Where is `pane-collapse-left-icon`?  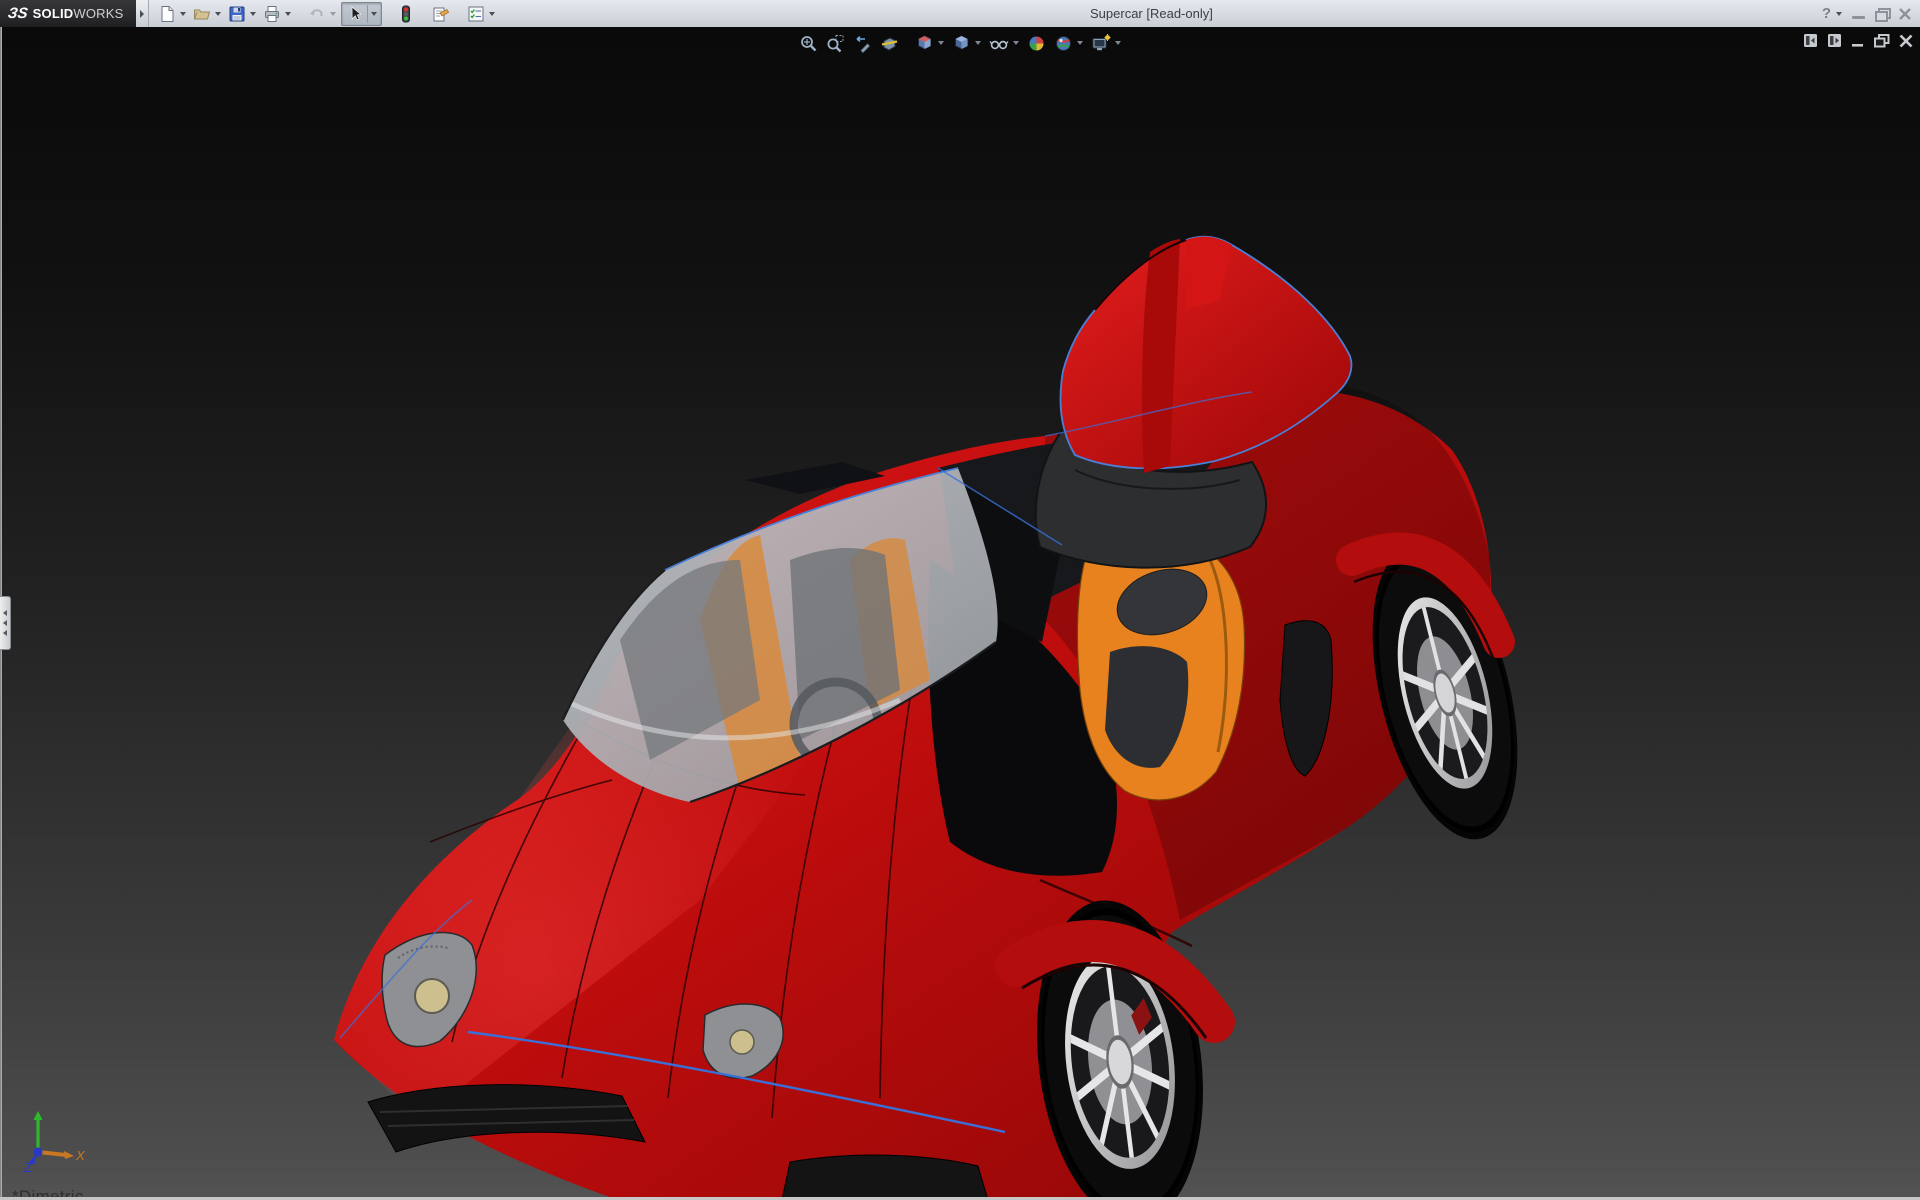 pane-collapse-left-icon is located at coordinates (1810, 40).